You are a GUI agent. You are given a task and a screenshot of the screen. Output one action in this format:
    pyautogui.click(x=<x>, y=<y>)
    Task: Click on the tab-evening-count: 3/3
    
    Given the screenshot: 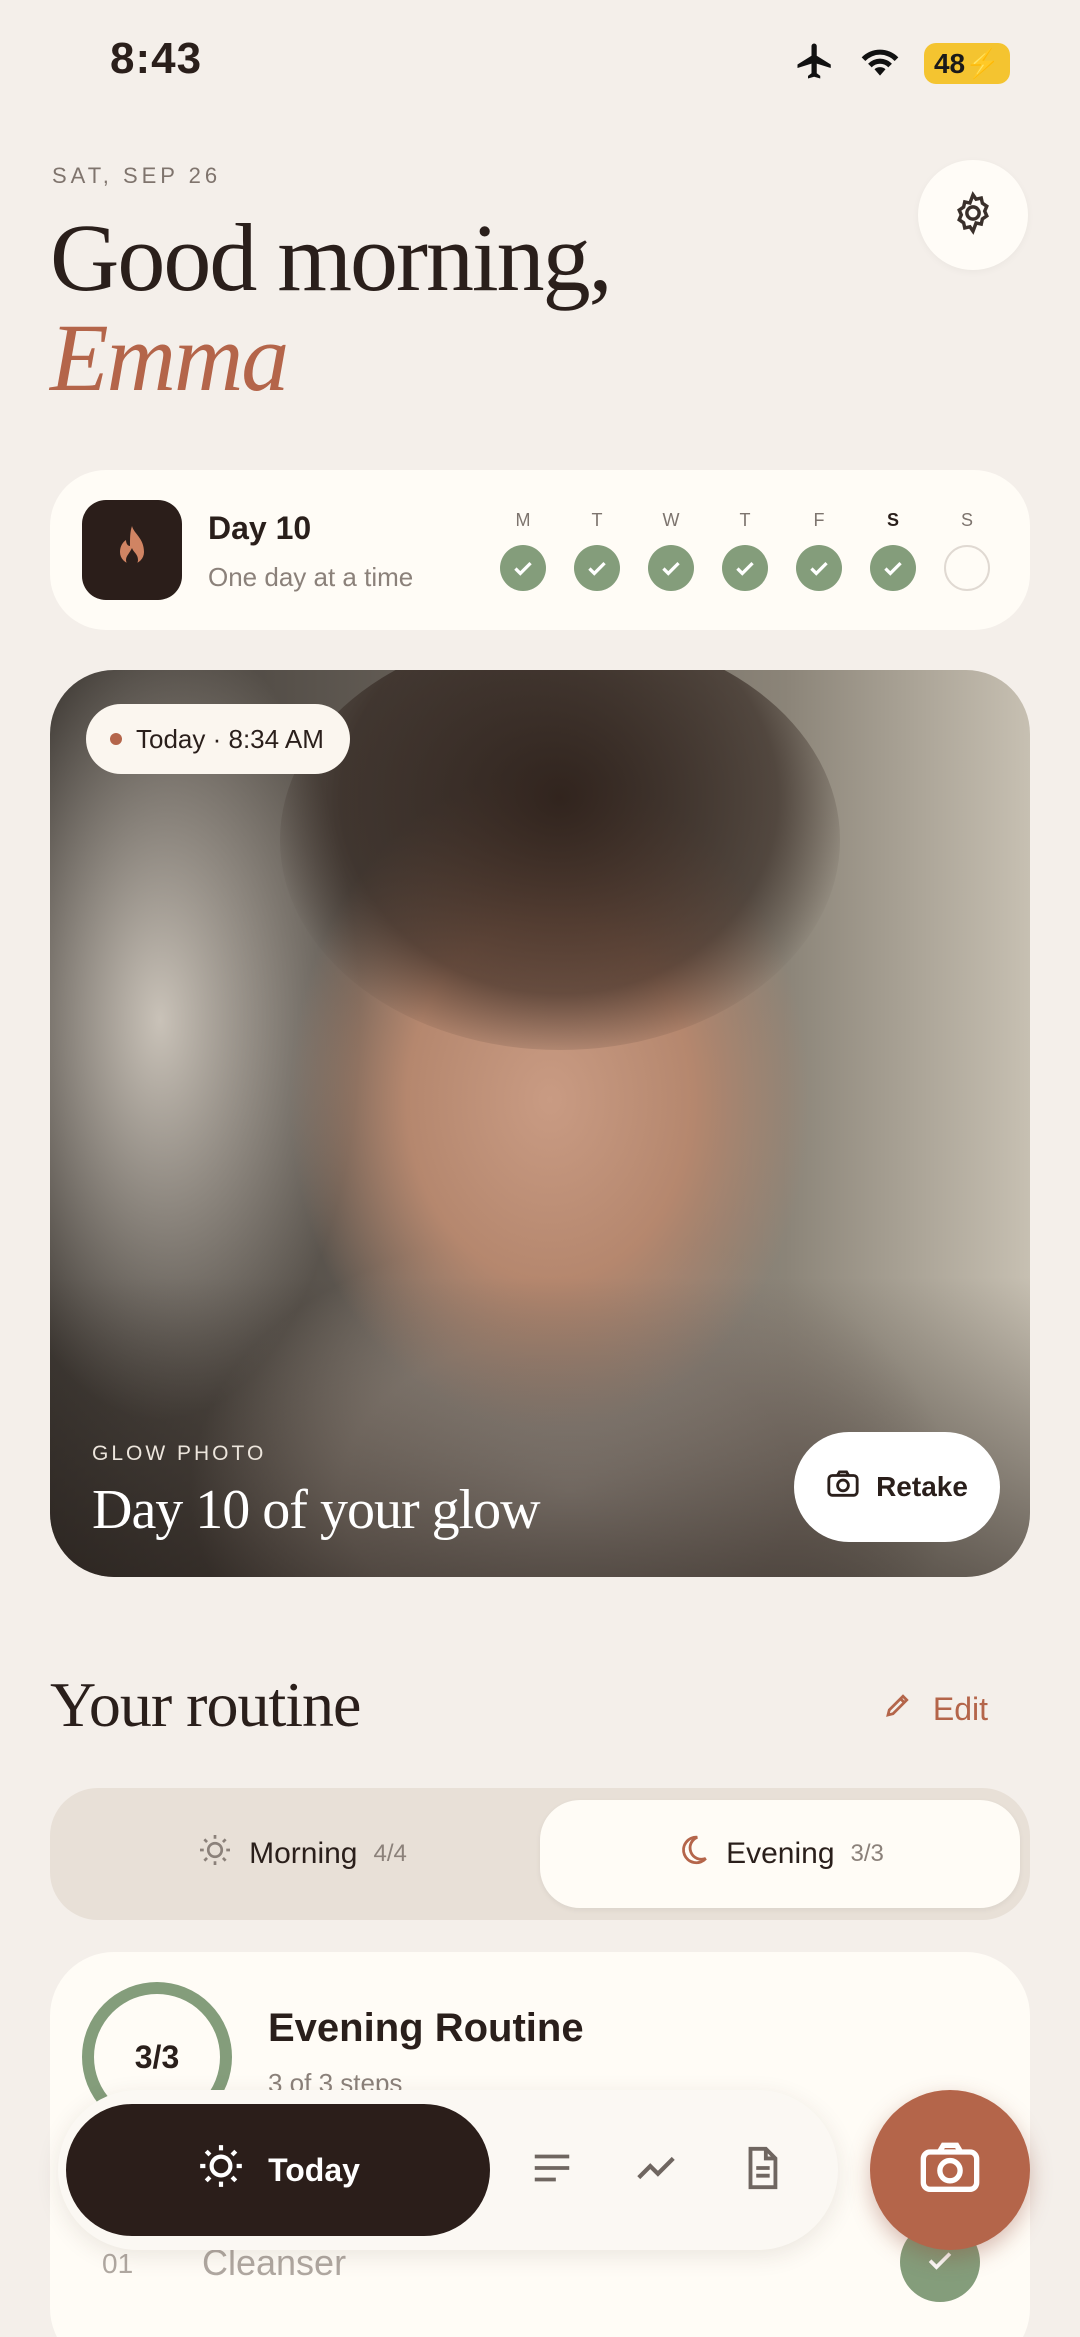 What is the action you would take?
    pyautogui.click(x=867, y=1853)
    